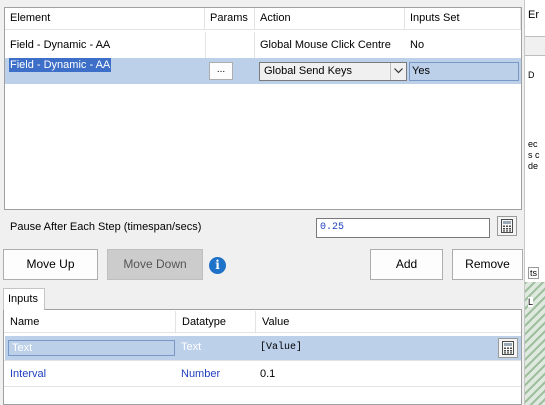 This screenshot has height=405, width=545. Describe the element at coordinates (463, 19) in the screenshot. I see `column-header-inputs-set: Inputs Set` at that location.